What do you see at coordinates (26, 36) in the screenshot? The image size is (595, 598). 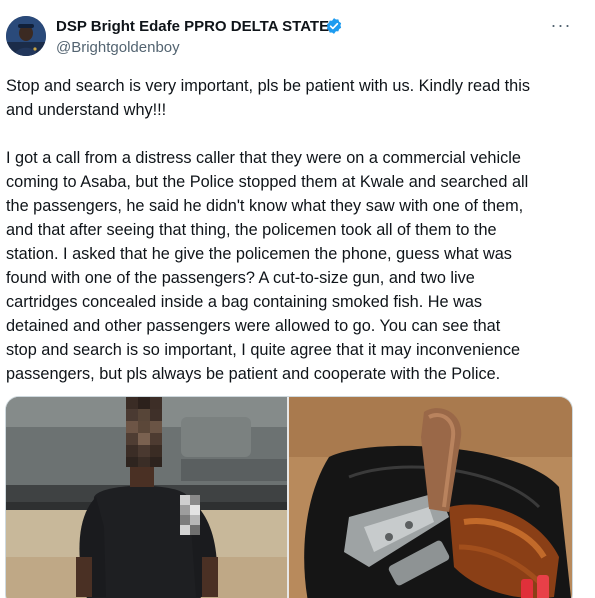 I see `avatar` at bounding box center [26, 36].